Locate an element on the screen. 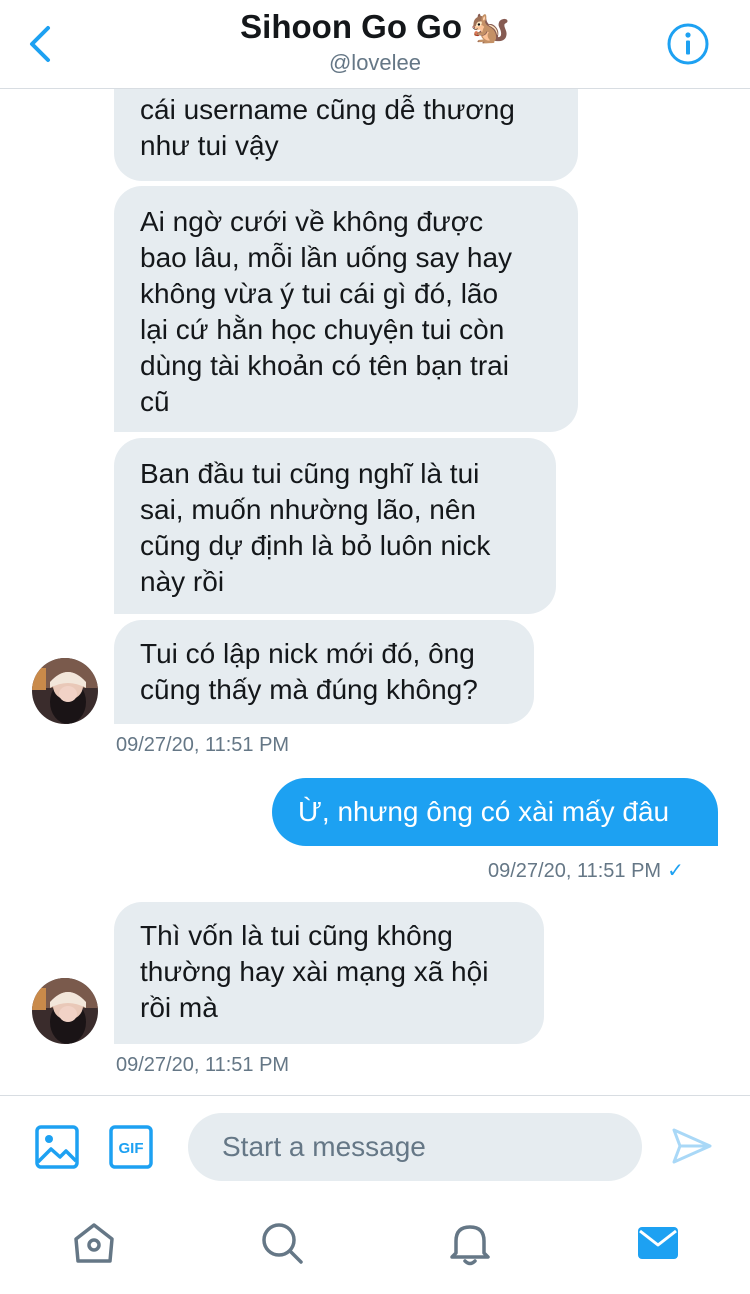 Image resolution: width=750 pixels, height=1294 pixels. tab-home is located at coordinates (94, 1243).